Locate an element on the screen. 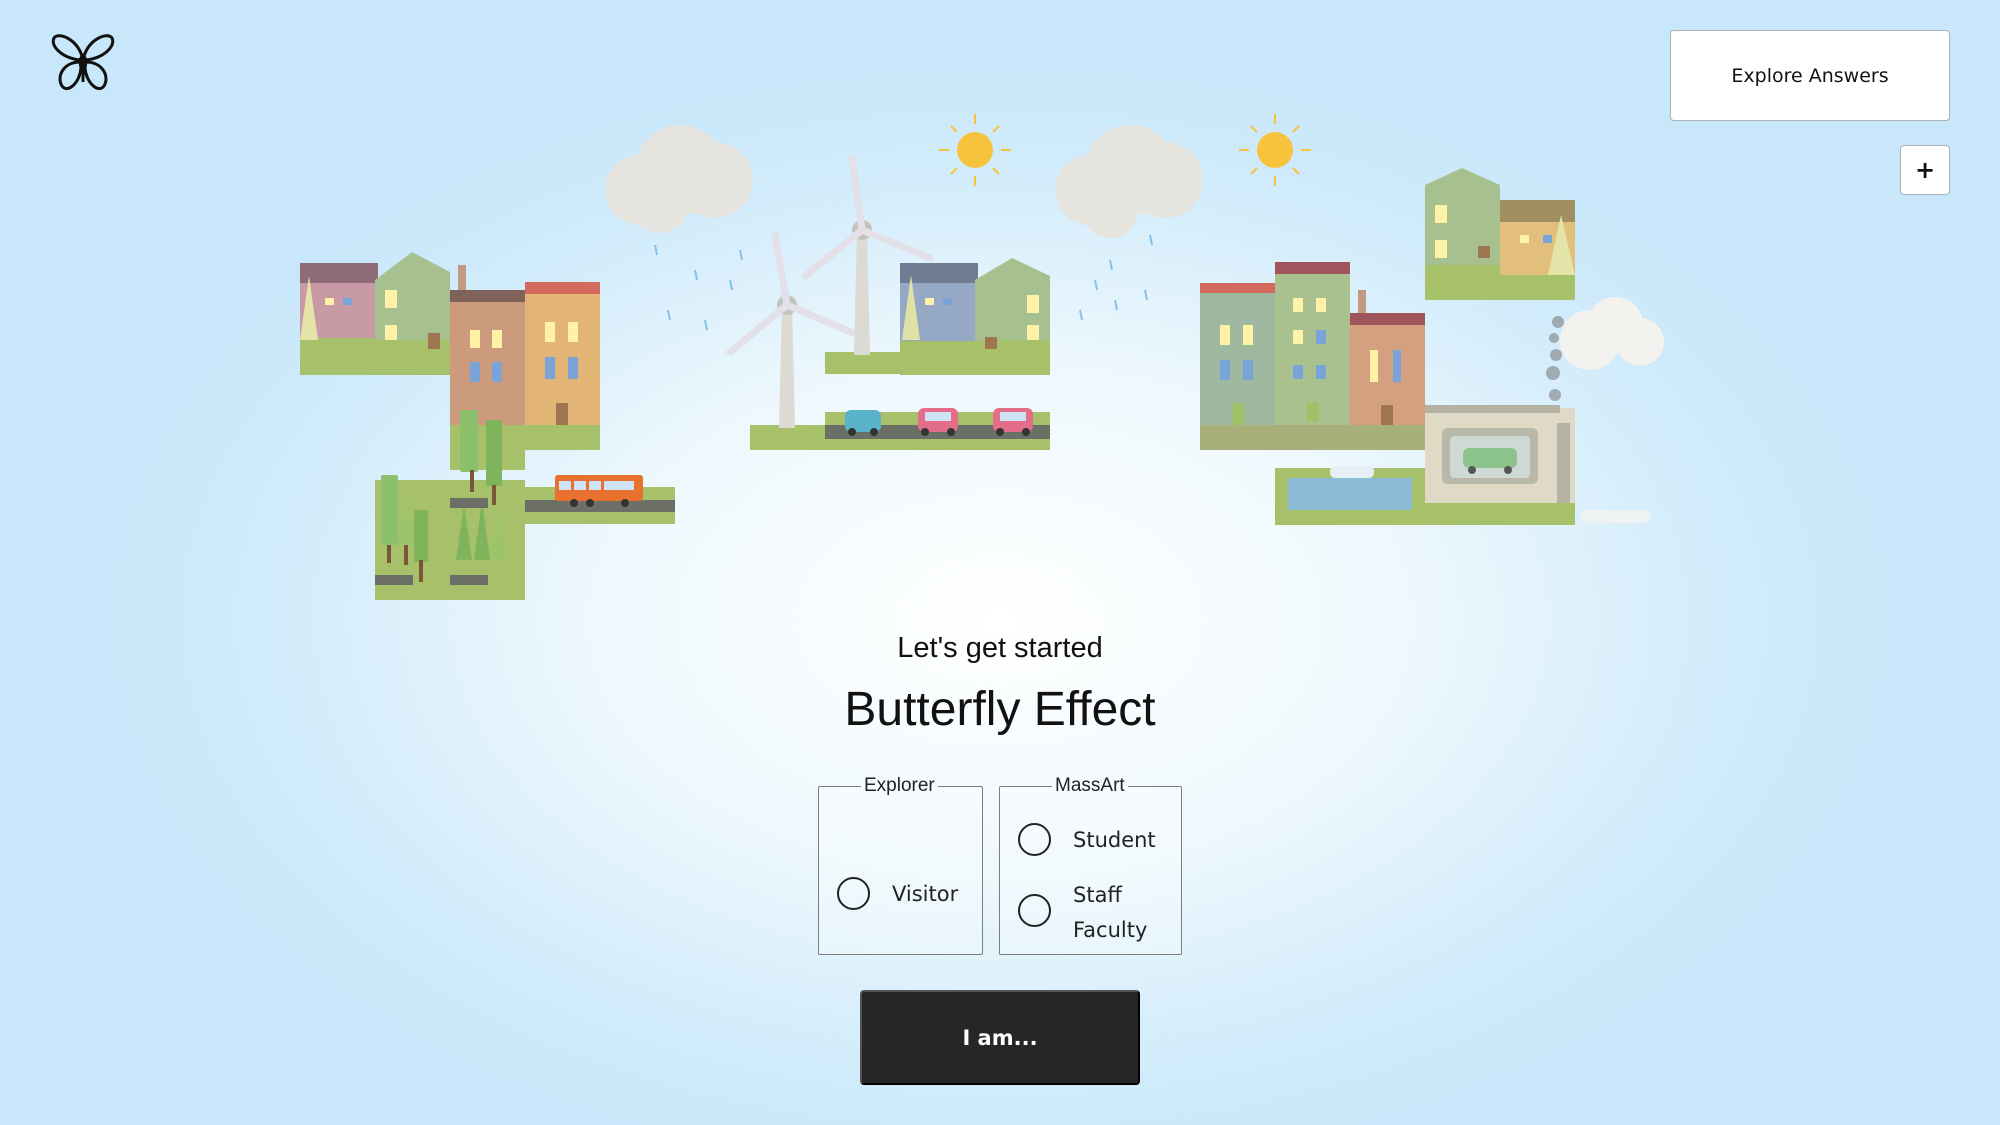 The height and width of the screenshot is (1125, 2000). houses-right is located at coordinates (1312, 356).